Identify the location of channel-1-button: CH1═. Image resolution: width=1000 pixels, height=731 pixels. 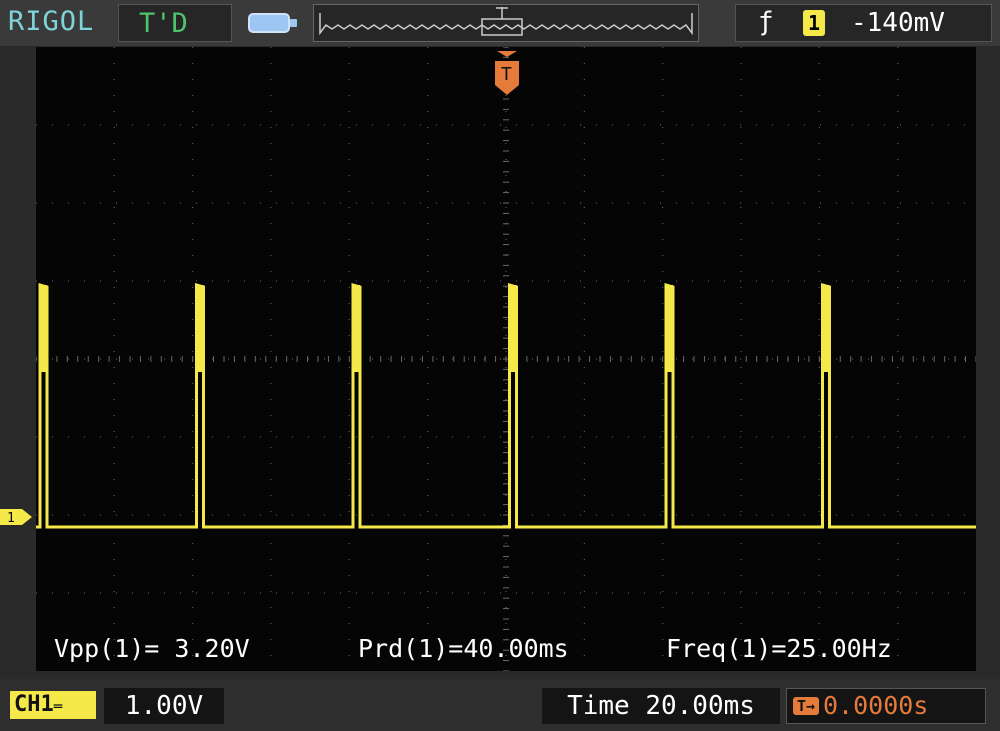
(53, 705).